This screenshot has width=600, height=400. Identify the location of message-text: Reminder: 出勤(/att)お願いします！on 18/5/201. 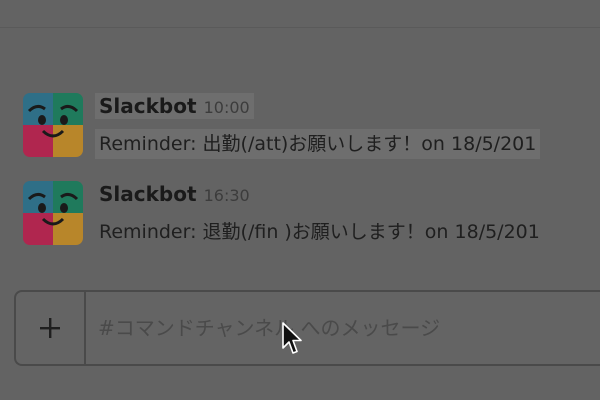
(318, 144).